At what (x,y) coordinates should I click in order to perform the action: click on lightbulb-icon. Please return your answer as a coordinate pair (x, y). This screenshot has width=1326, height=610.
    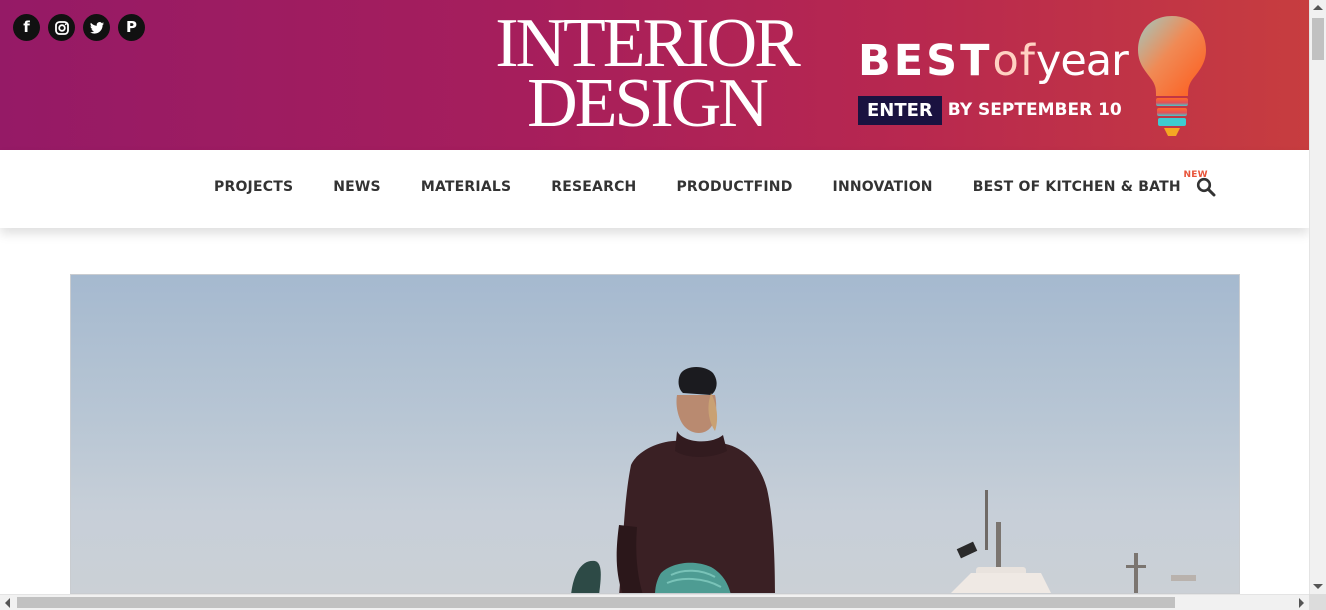
    Looking at the image, I should click on (1172, 76).